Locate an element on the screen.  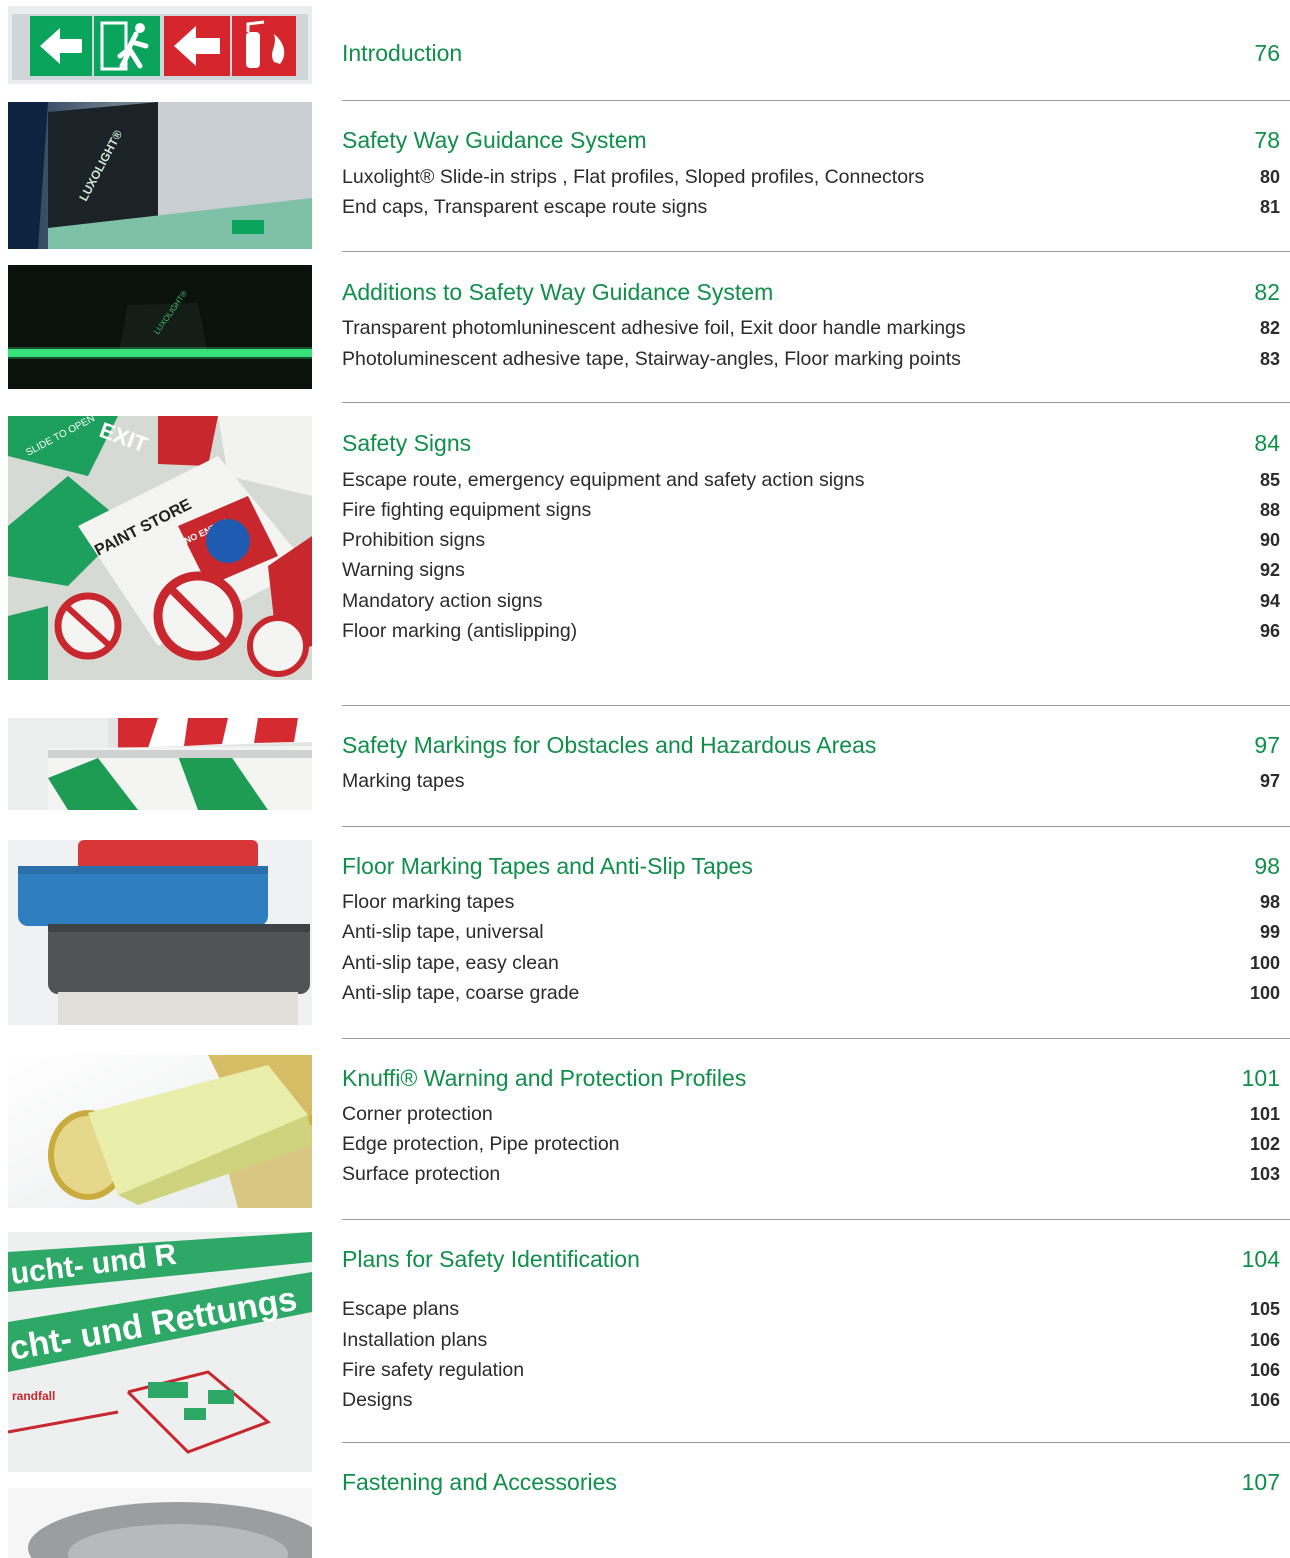
section-page: 101 is located at coordinates (1260, 1078).